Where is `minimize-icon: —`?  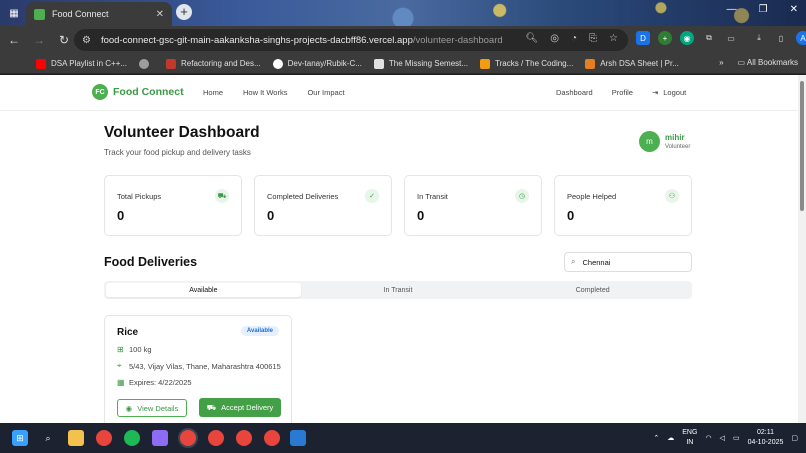
minimize-icon: — is located at coordinates (732, 9).